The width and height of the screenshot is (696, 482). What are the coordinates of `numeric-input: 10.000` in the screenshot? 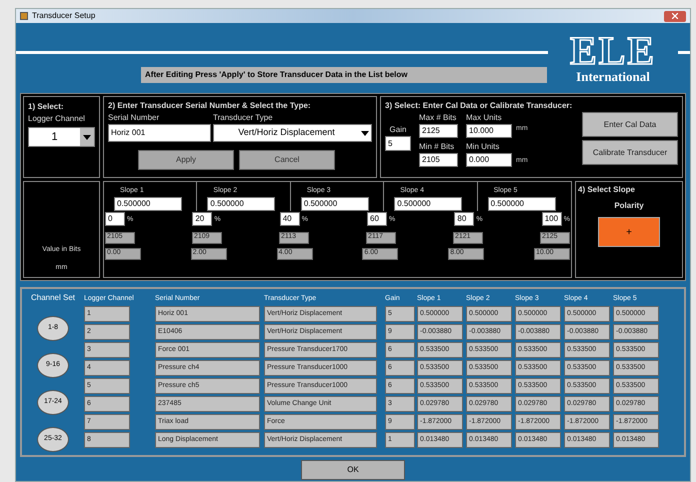 It's located at (489, 131).